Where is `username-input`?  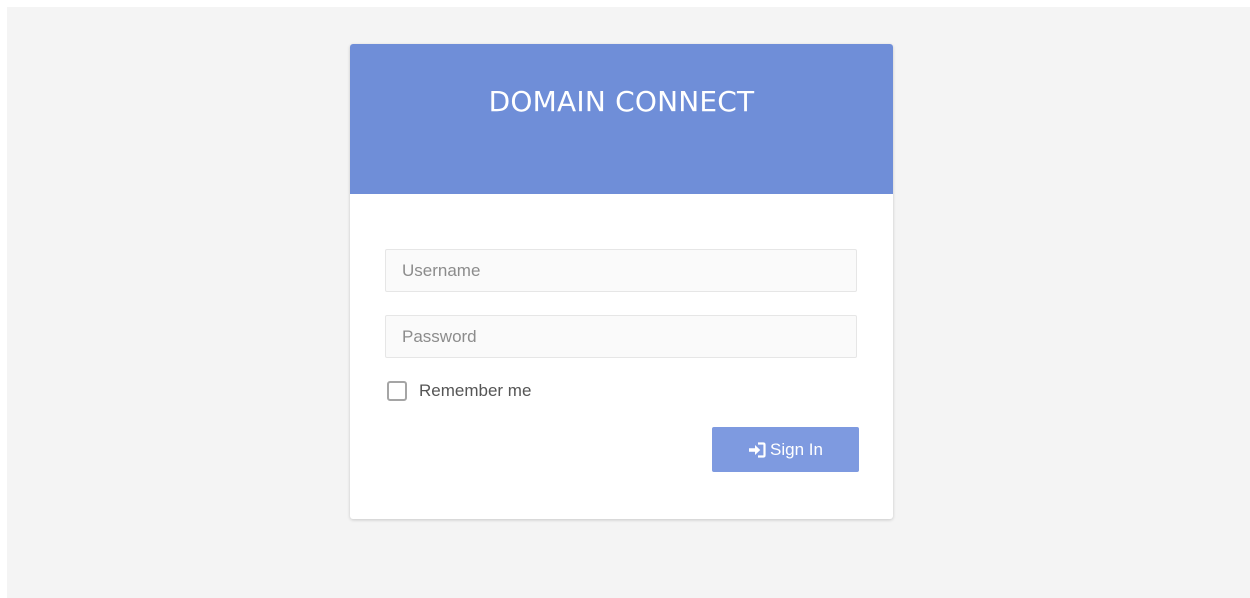
username-input is located at coordinates (621, 270).